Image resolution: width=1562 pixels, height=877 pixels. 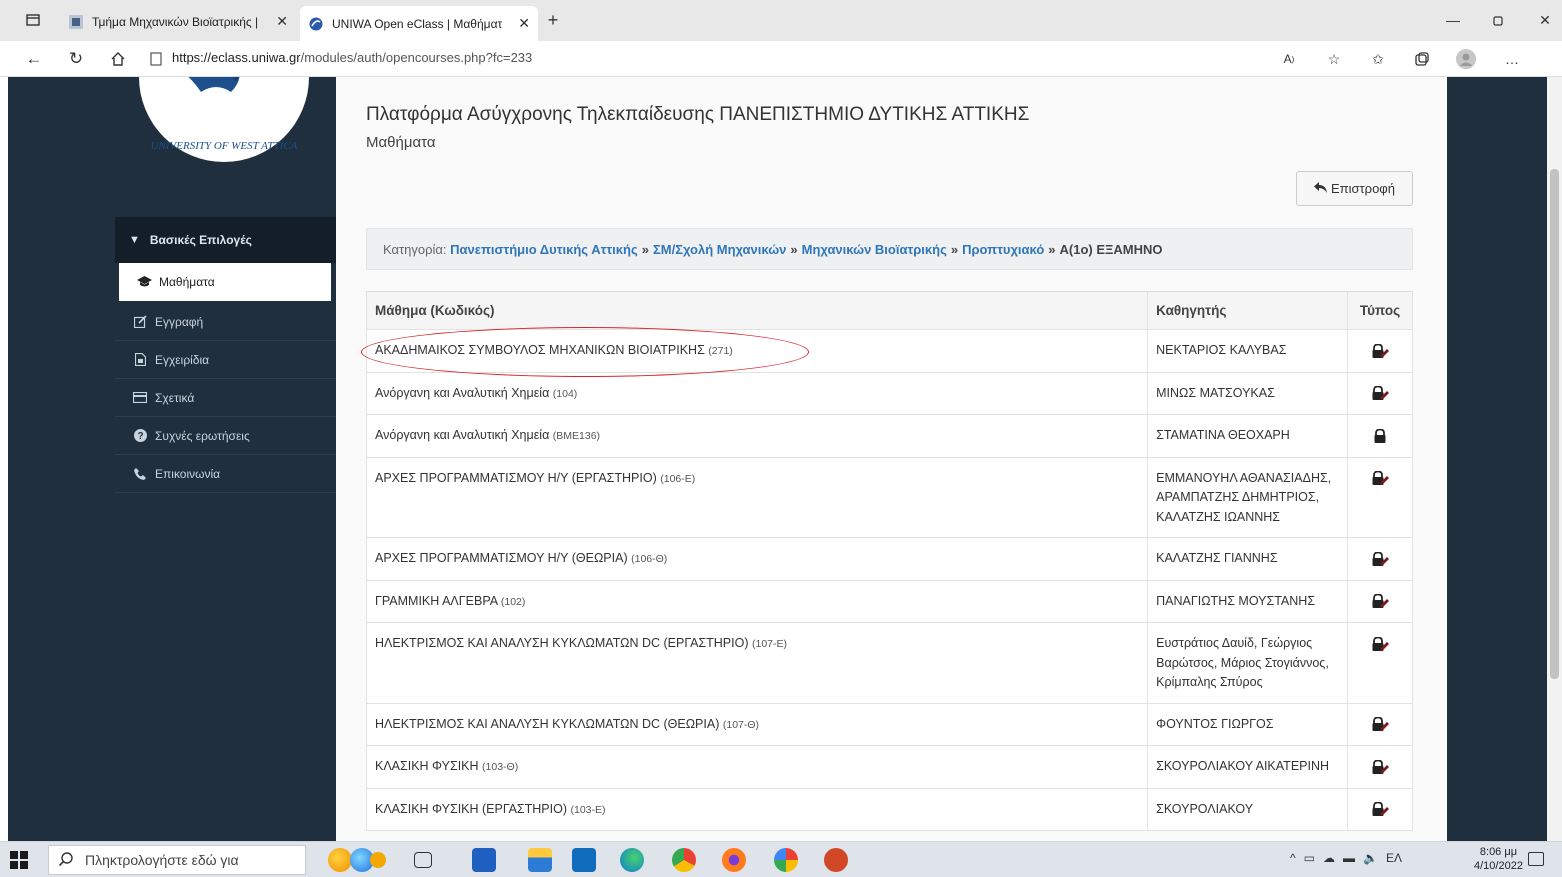 What do you see at coordinates (162, 860) in the screenshot?
I see `search-placeholder: Πληκτρολογήστε εδώ για` at bounding box center [162, 860].